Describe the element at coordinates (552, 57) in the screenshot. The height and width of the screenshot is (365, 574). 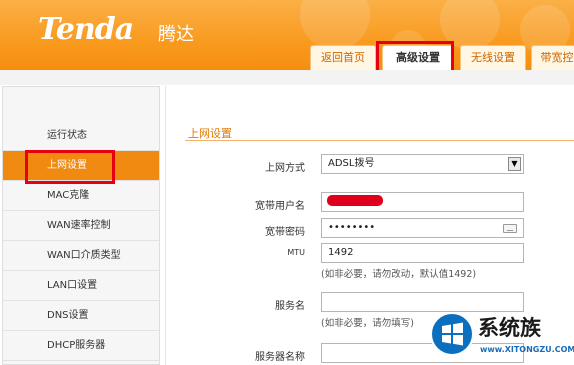
I see `tab-bandwidth-control: 带宽控` at that location.